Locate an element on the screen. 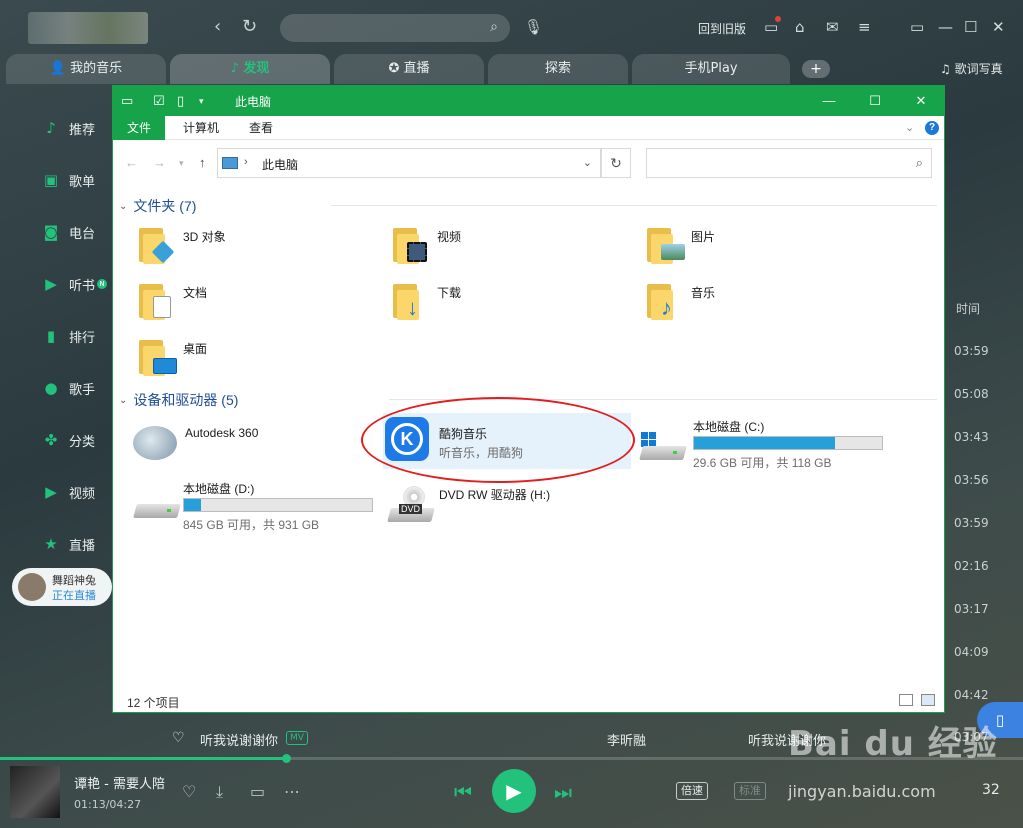 This screenshot has width=1023, height=828. tab-mobile-play: 手机Play is located at coordinates (711, 69).